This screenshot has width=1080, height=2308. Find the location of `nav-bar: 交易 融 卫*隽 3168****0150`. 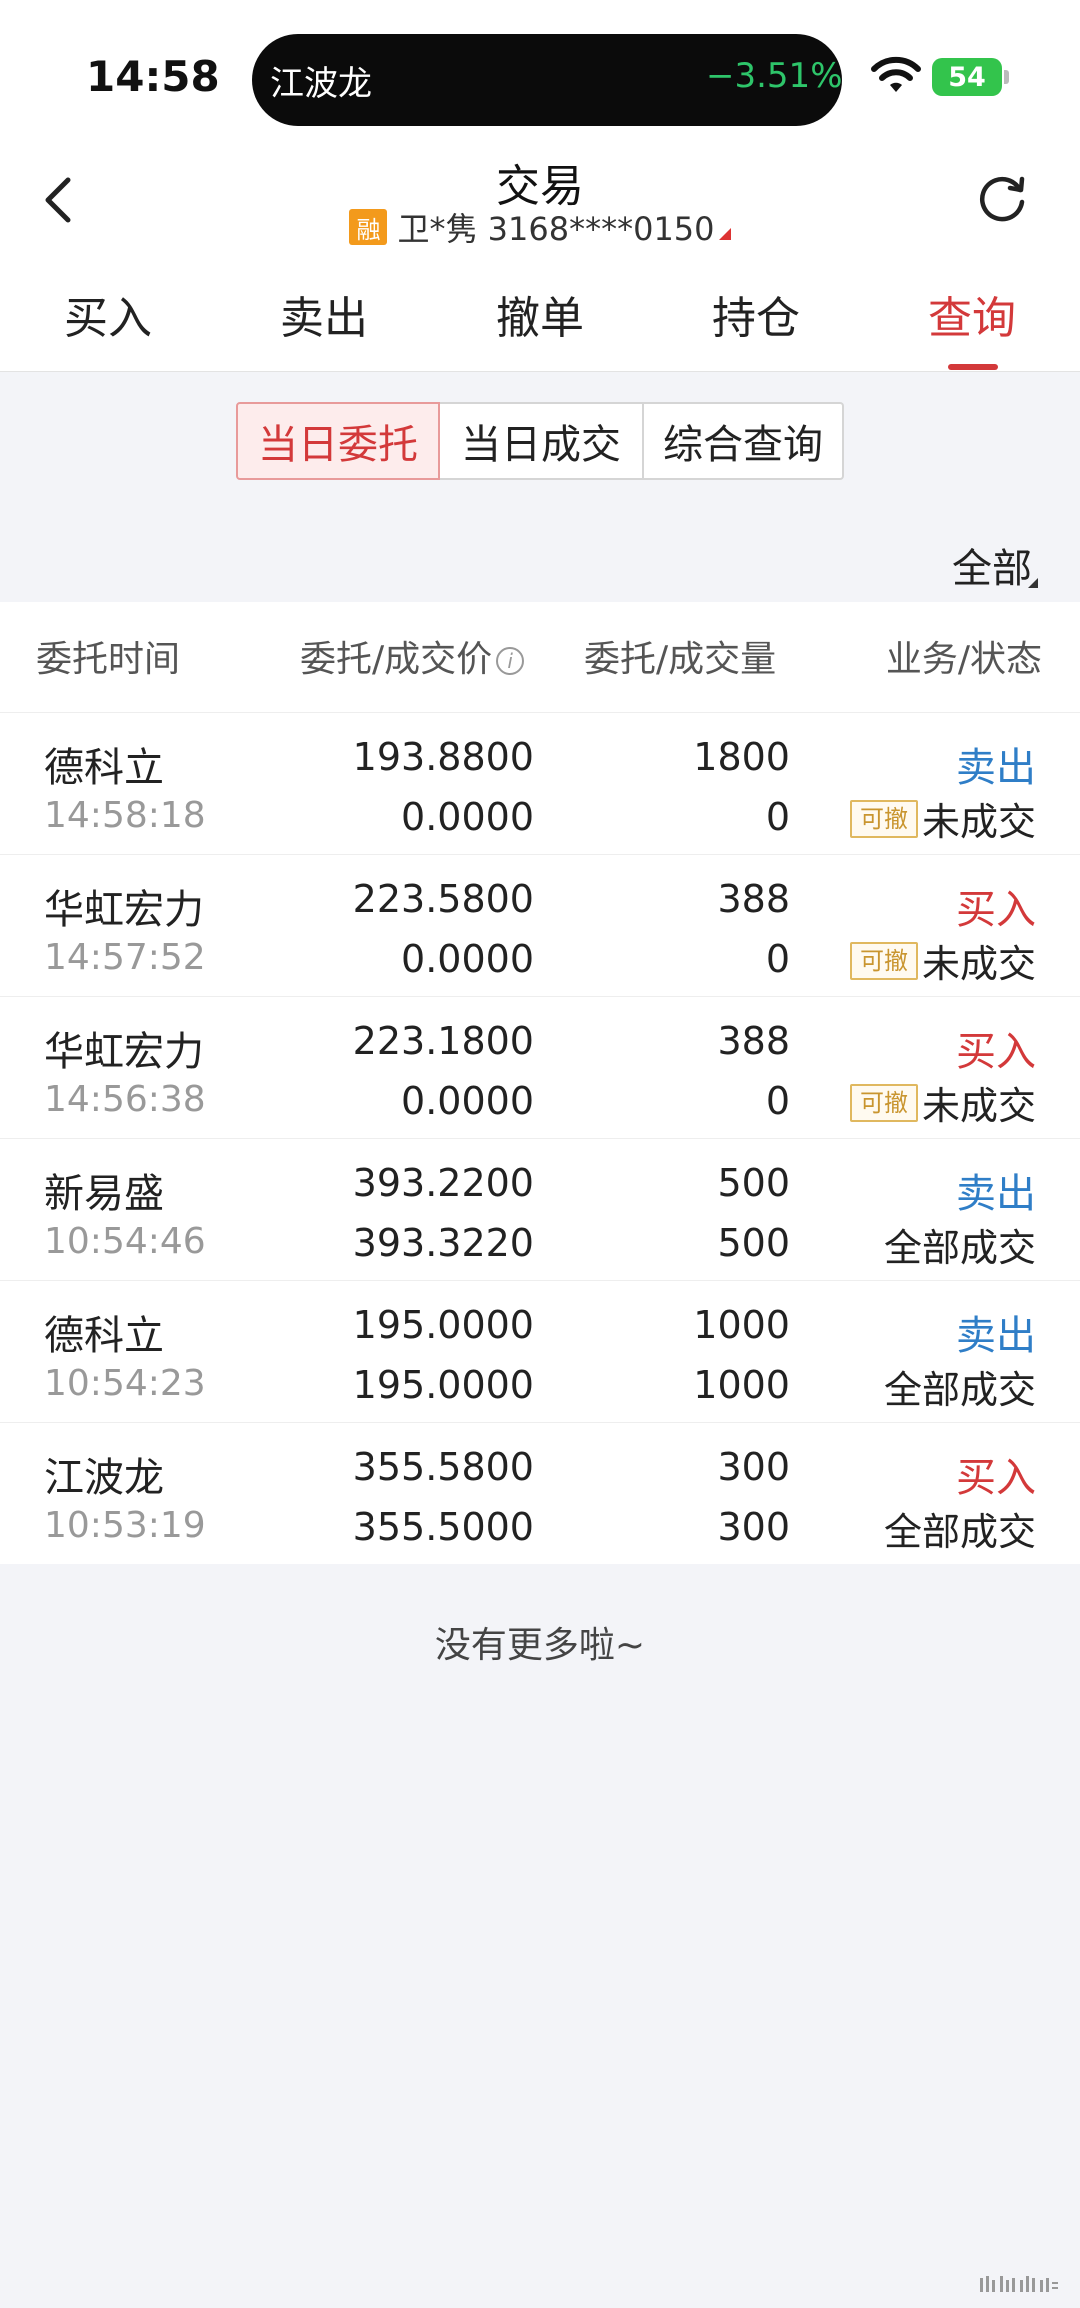

nav-bar: 交易 融 卫*隽 3168****0150 is located at coordinates (540, 205).